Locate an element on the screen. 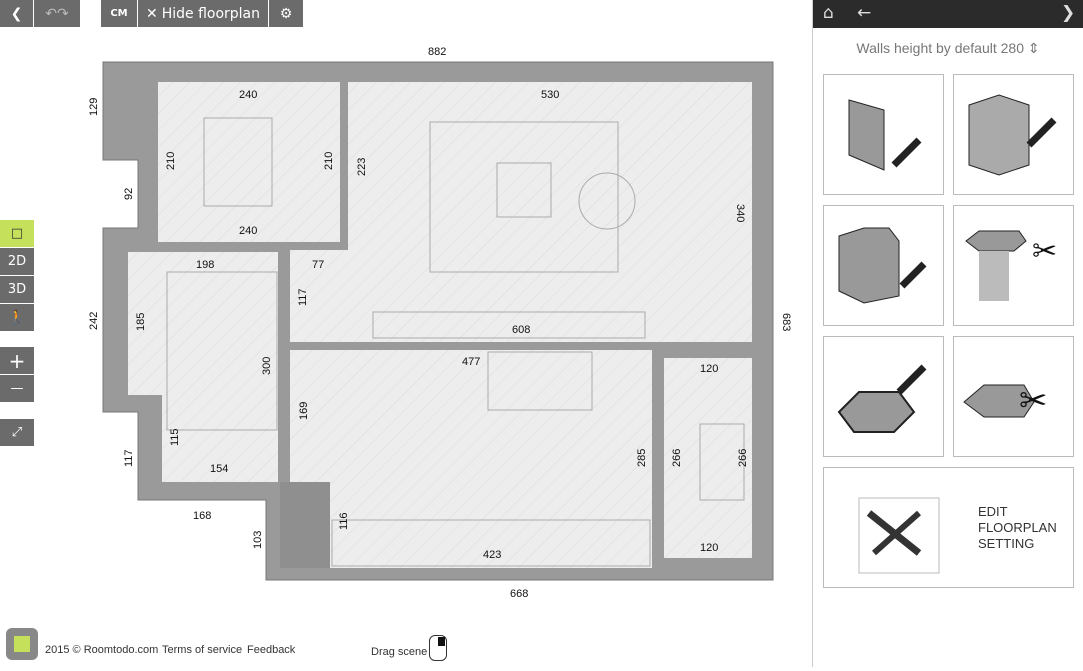 The width and height of the screenshot is (1083, 671). zoom-in-label: + is located at coordinates (17, 360).